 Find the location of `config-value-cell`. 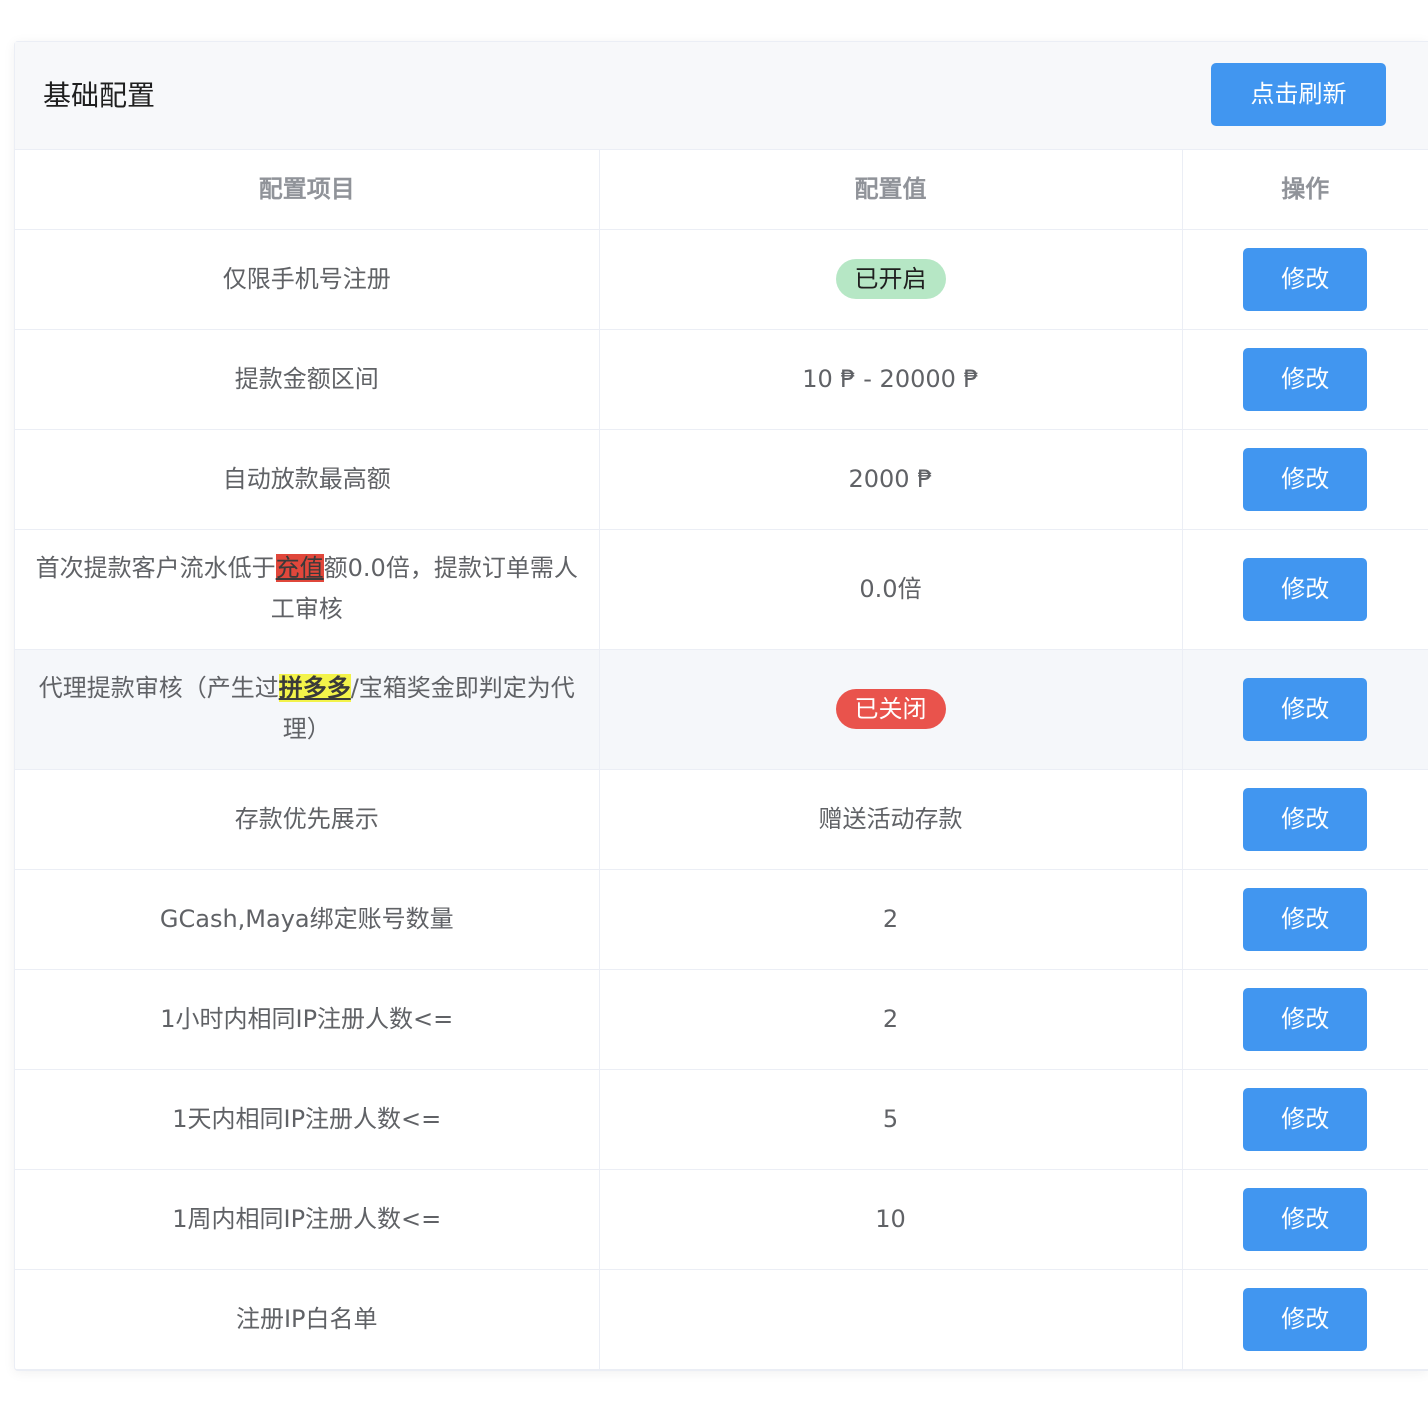

config-value-cell is located at coordinates (891, 1319).